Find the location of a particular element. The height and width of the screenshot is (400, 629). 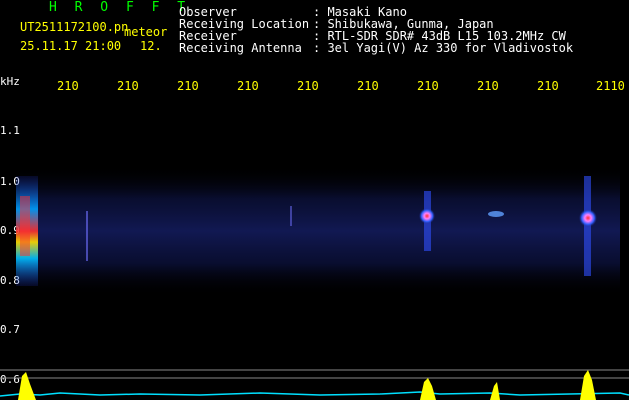

x-tick-6: 210 is located at coordinates (428, 86).